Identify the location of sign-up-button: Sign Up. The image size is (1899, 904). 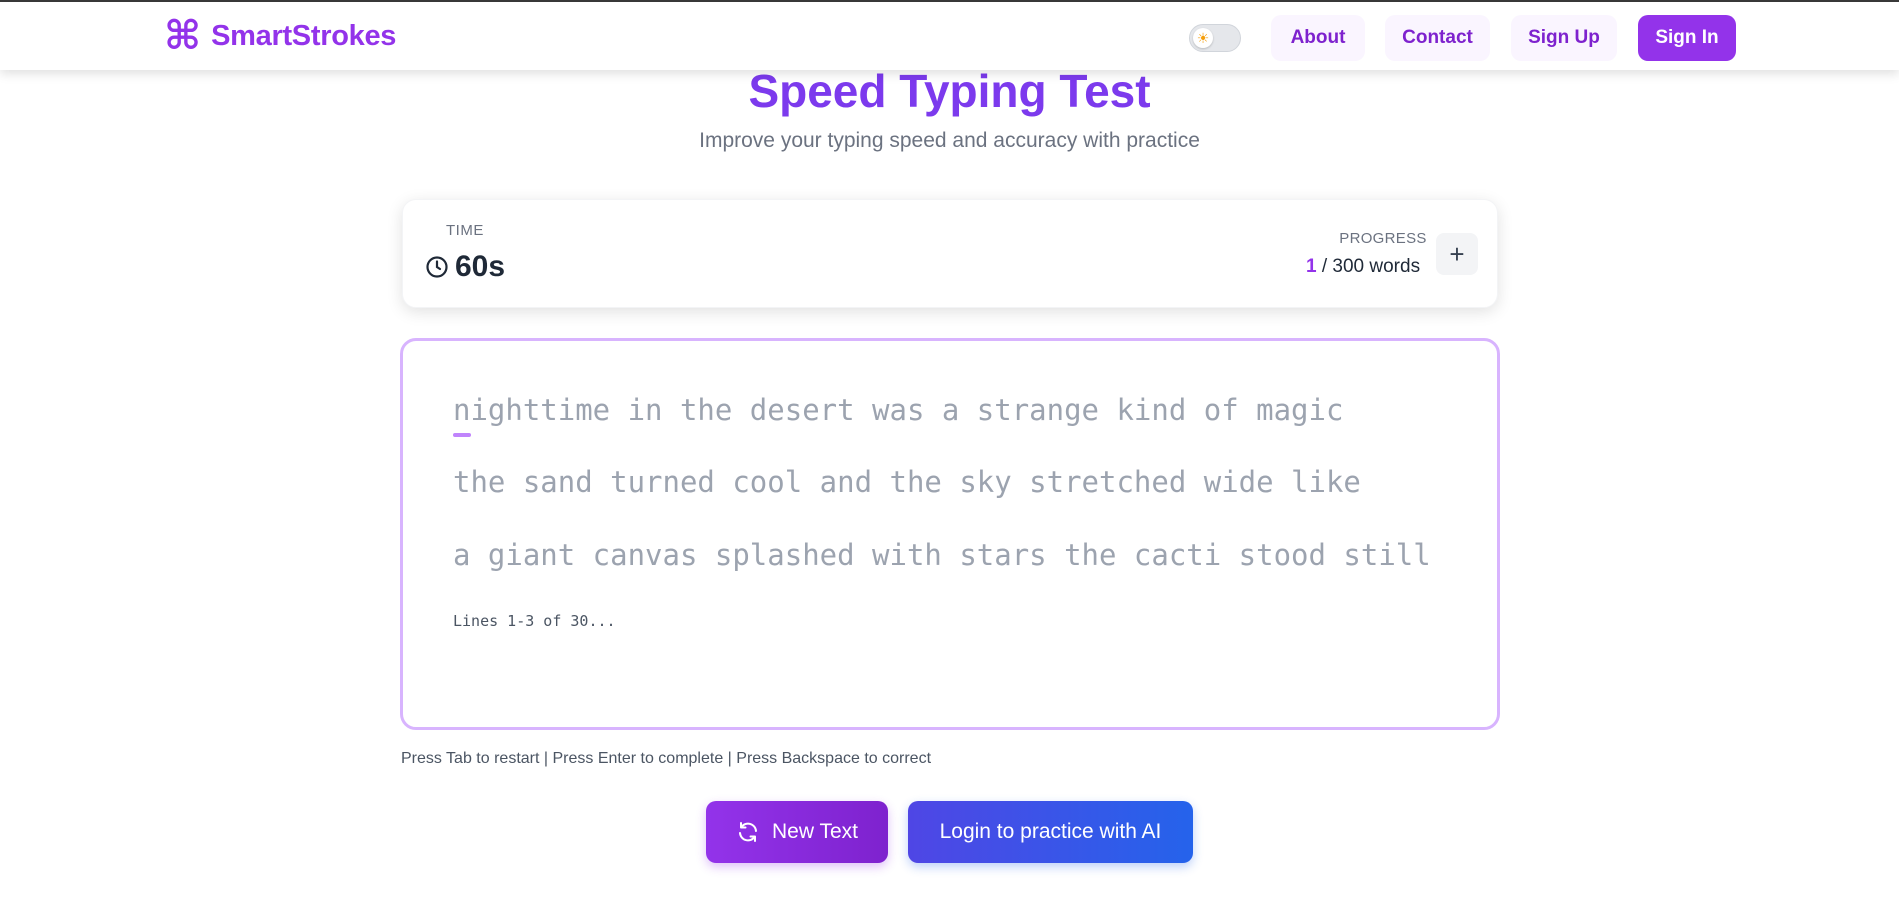
(1564, 38).